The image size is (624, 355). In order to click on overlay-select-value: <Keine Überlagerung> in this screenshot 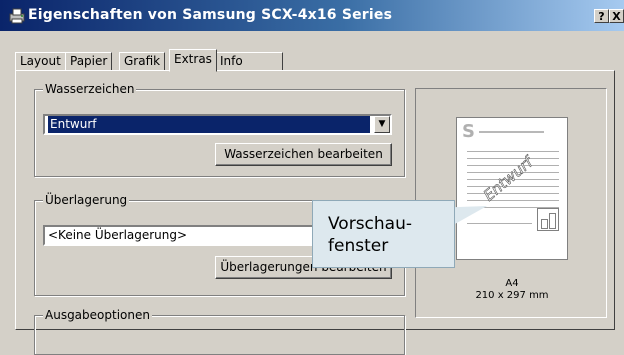, I will do `click(118, 235)`.